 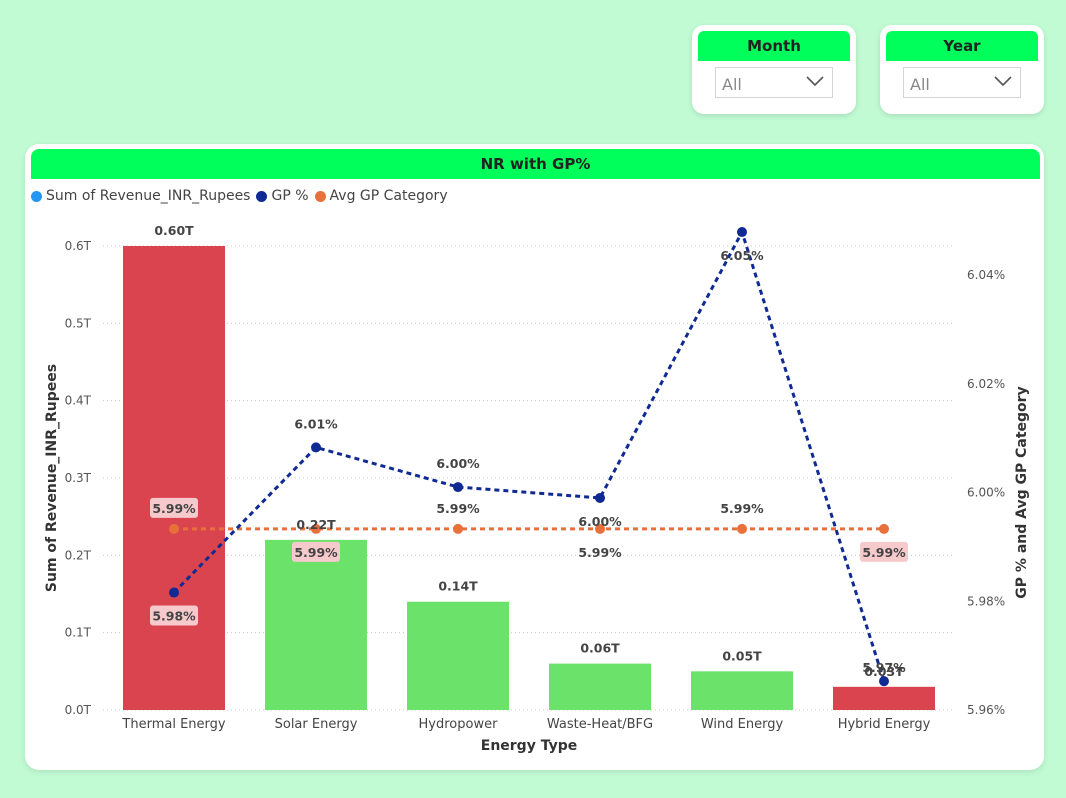 I want to click on y-tick-label: 0.1T, so click(x=78, y=633).